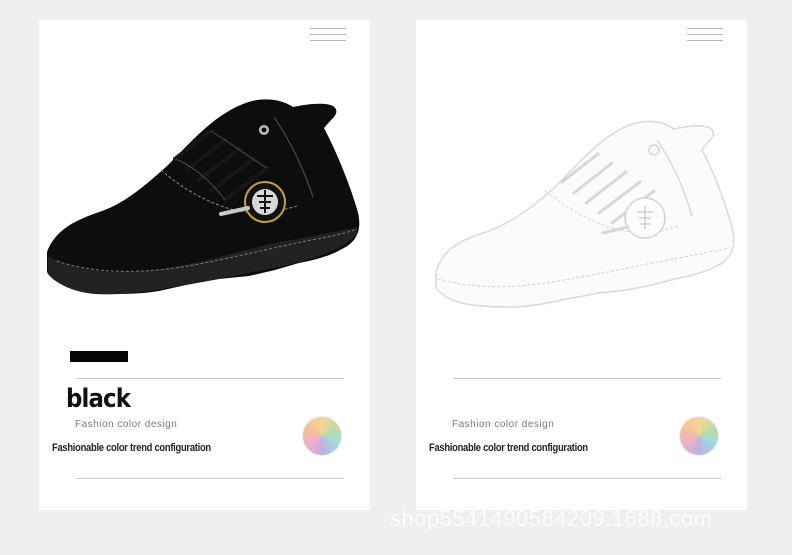 This screenshot has width=792, height=555. I want to click on black-shoe-image, so click(203, 197).